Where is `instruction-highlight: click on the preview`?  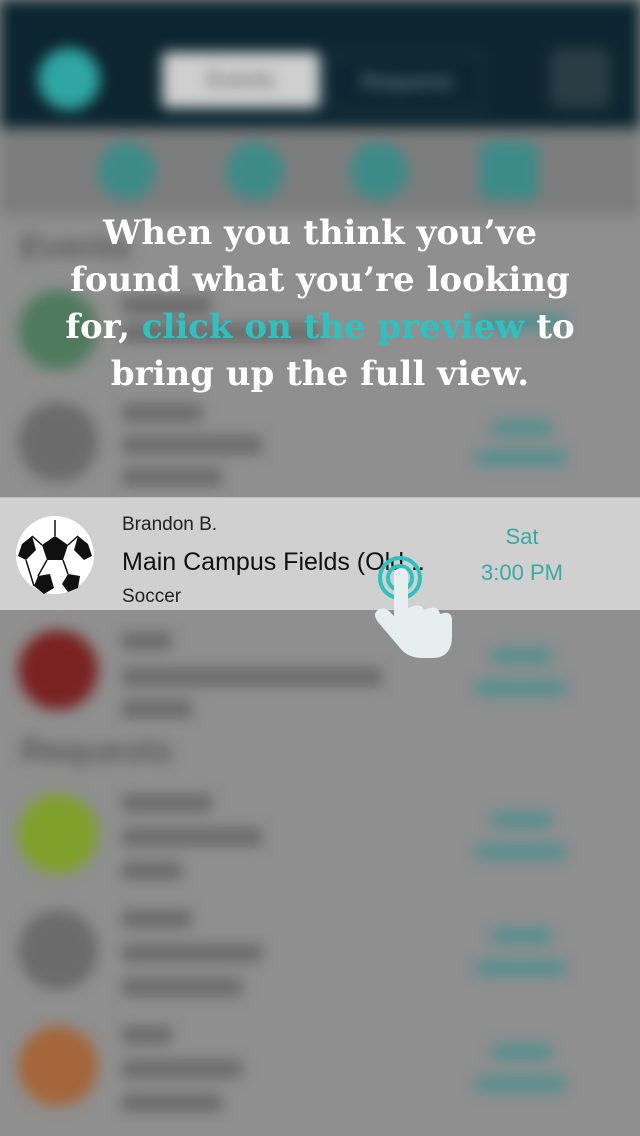
instruction-highlight: click on the preview is located at coordinates (333, 327).